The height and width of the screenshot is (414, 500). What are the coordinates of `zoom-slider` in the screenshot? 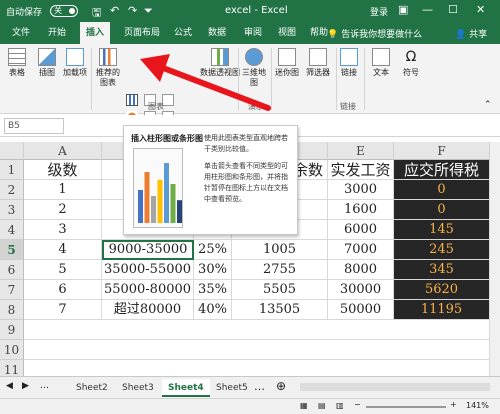 It's located at (406, 407).